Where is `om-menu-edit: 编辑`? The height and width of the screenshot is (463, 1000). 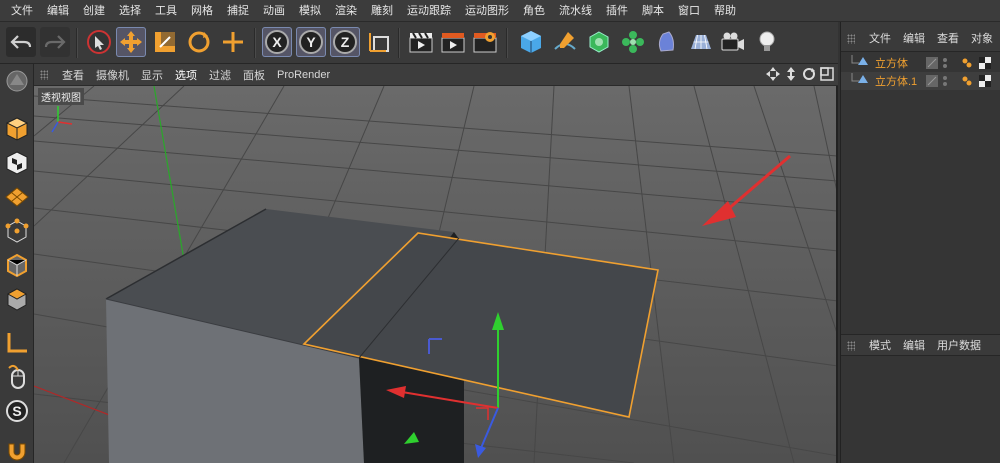
om-menu-edit: 编辑 is located at coordinates (914, 38).